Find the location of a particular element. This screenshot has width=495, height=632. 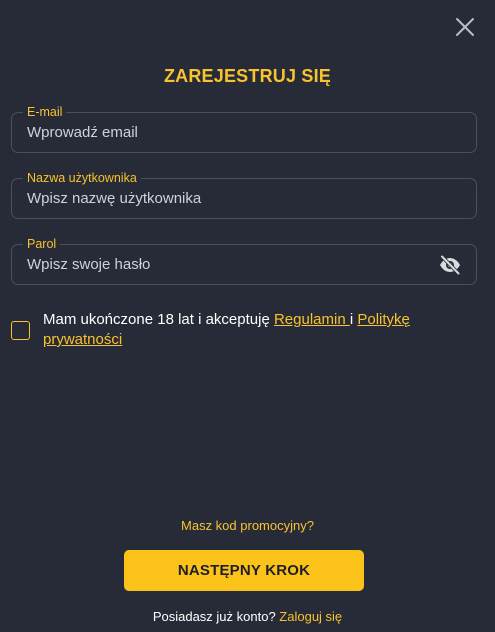

email-input is located at coordinates (227, 132).